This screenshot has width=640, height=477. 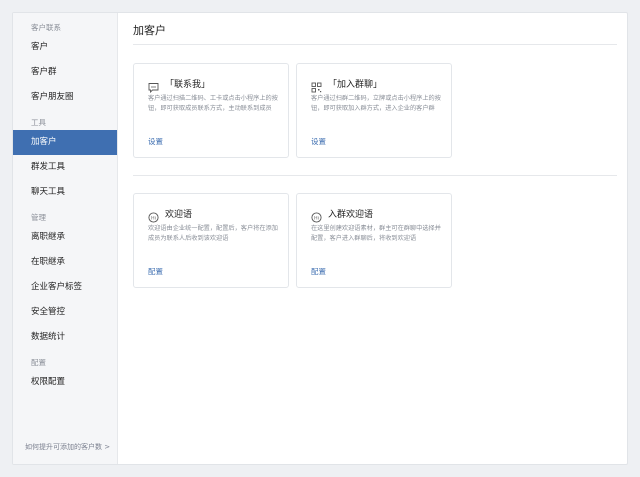 I want to click on sidebar-help-link: 如何提升可添加的客户数 >, so click(x=67, y=447).